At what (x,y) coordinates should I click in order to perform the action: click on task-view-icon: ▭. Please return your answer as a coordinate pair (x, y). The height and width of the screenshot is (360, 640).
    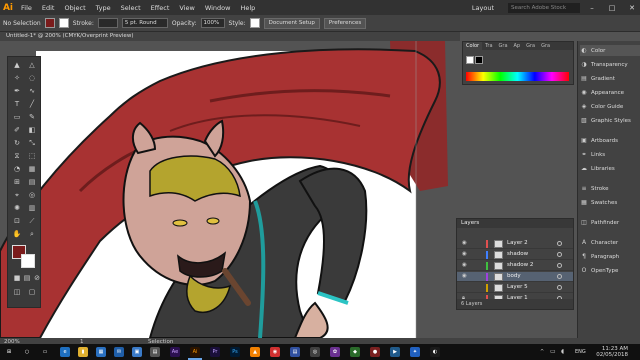
    Looking at the image, I should click on (45, 352).